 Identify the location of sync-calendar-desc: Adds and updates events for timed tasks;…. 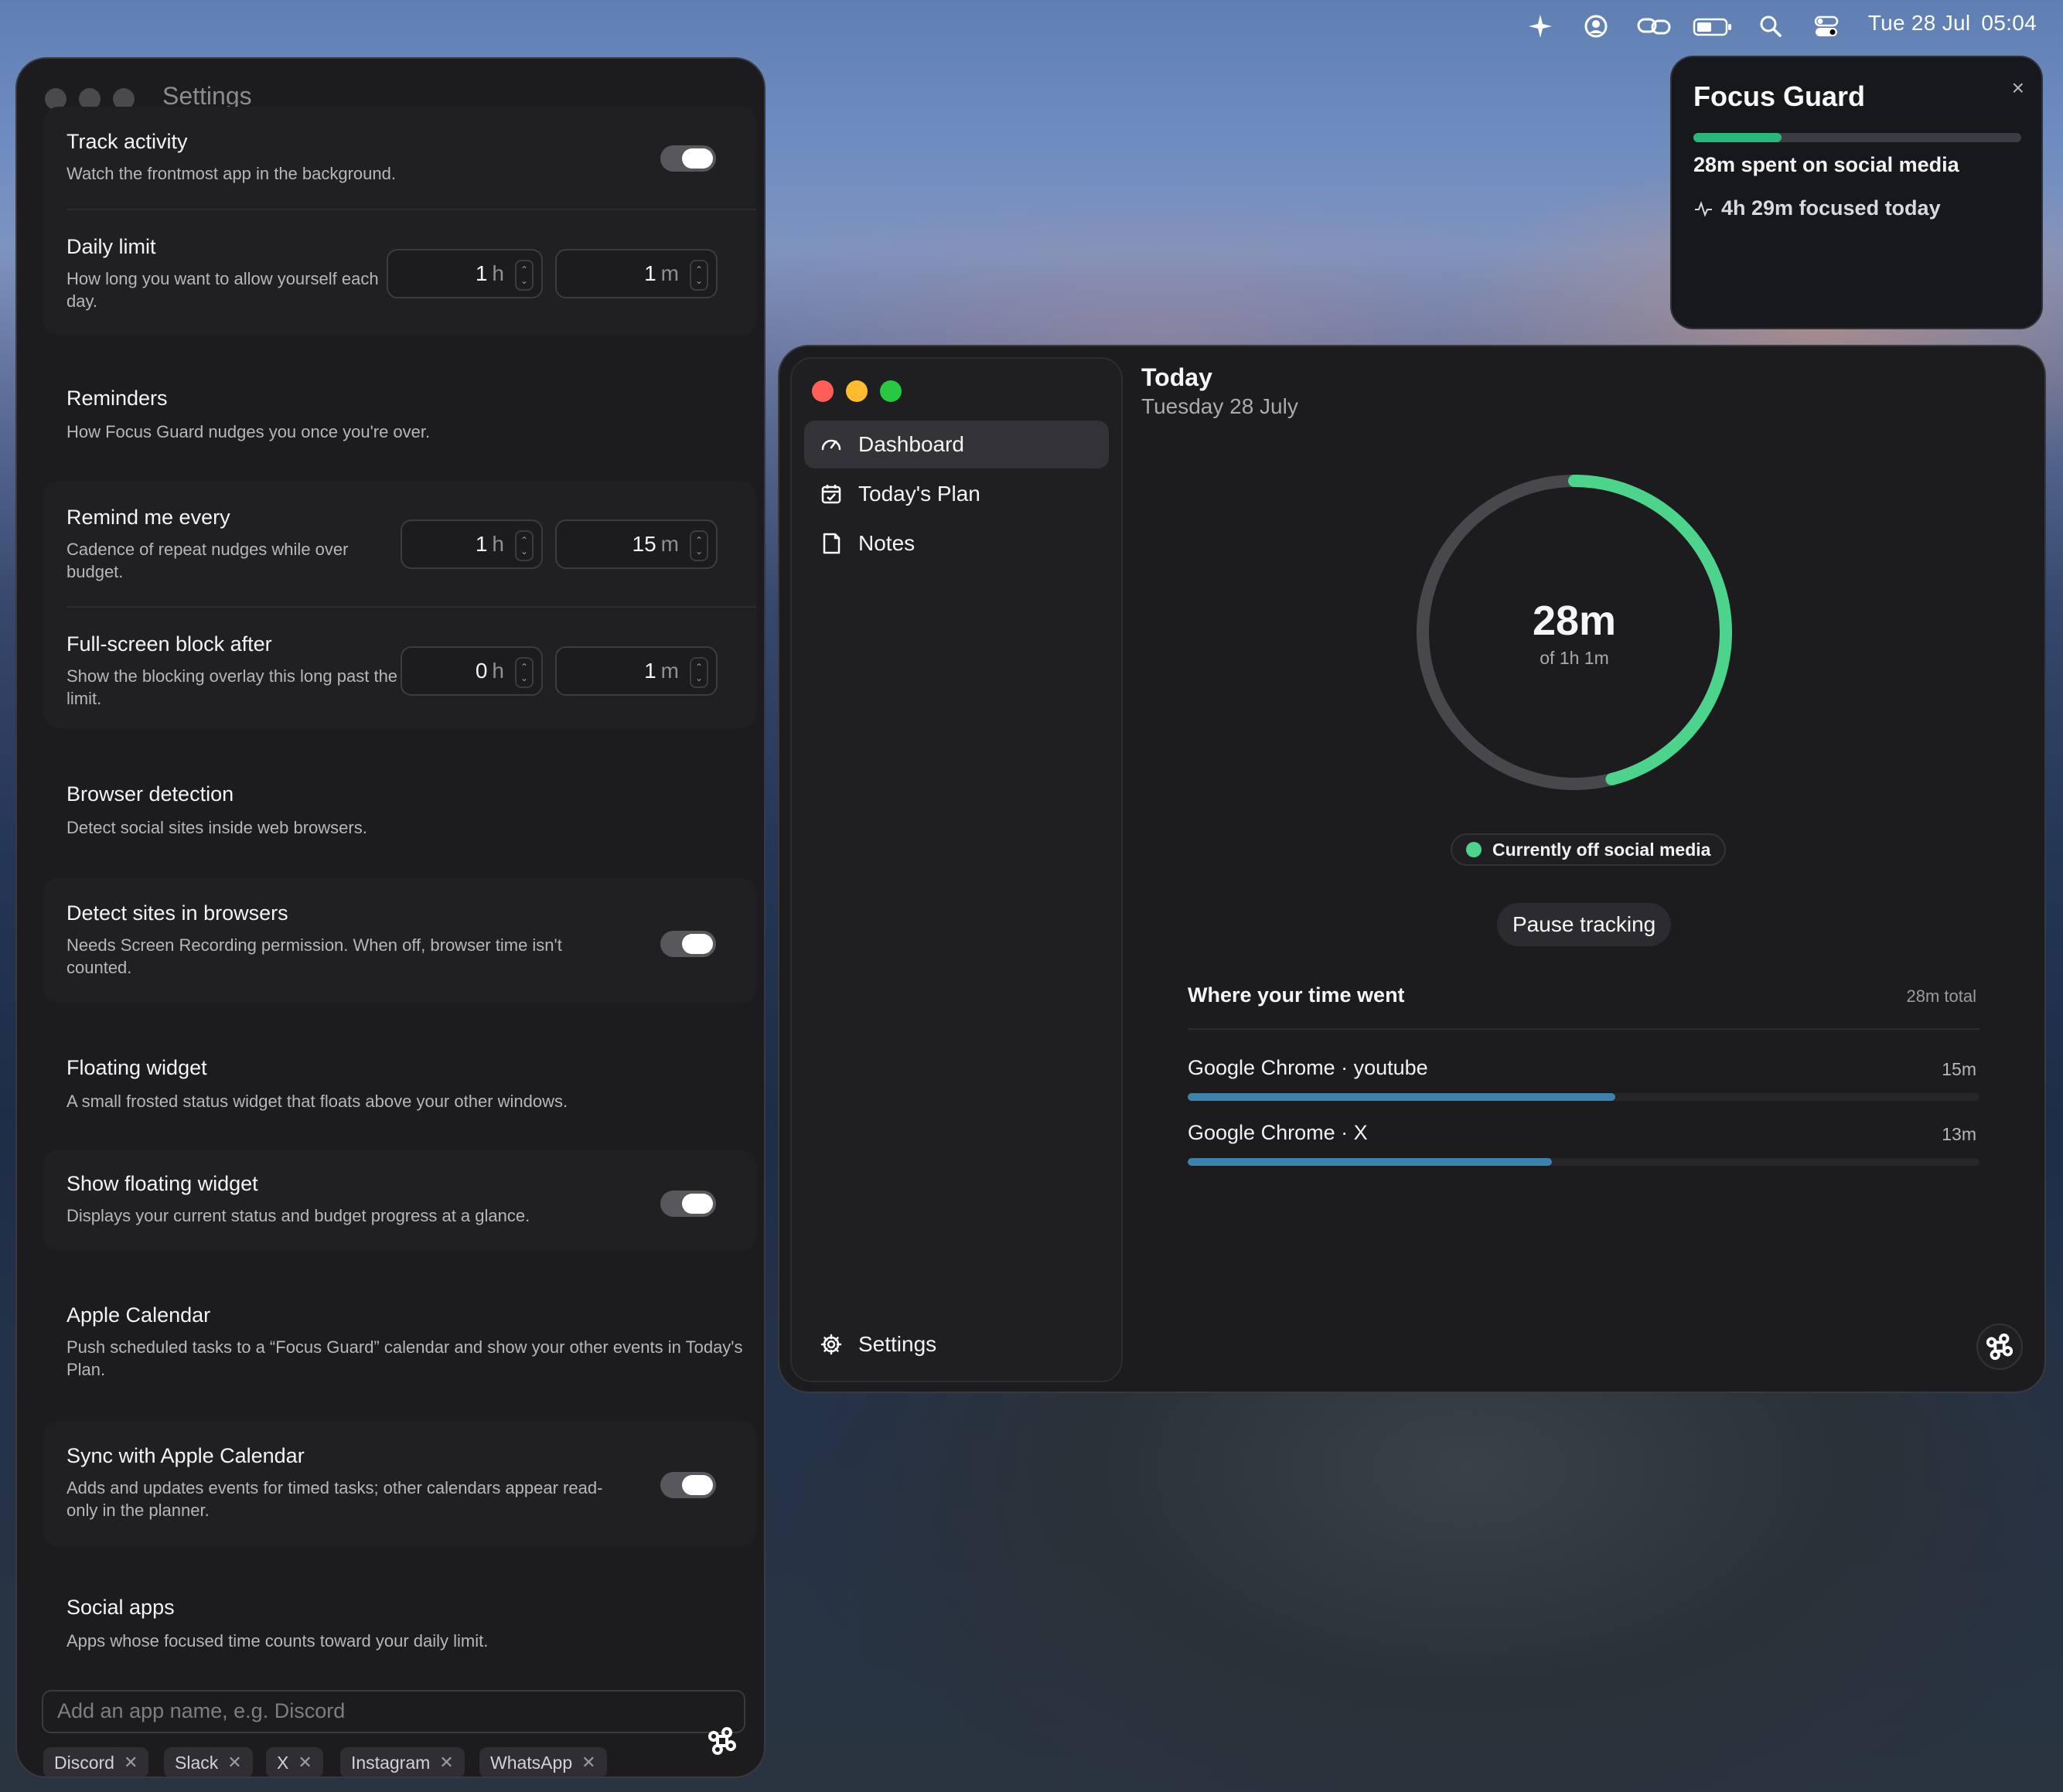
(334, 1499).